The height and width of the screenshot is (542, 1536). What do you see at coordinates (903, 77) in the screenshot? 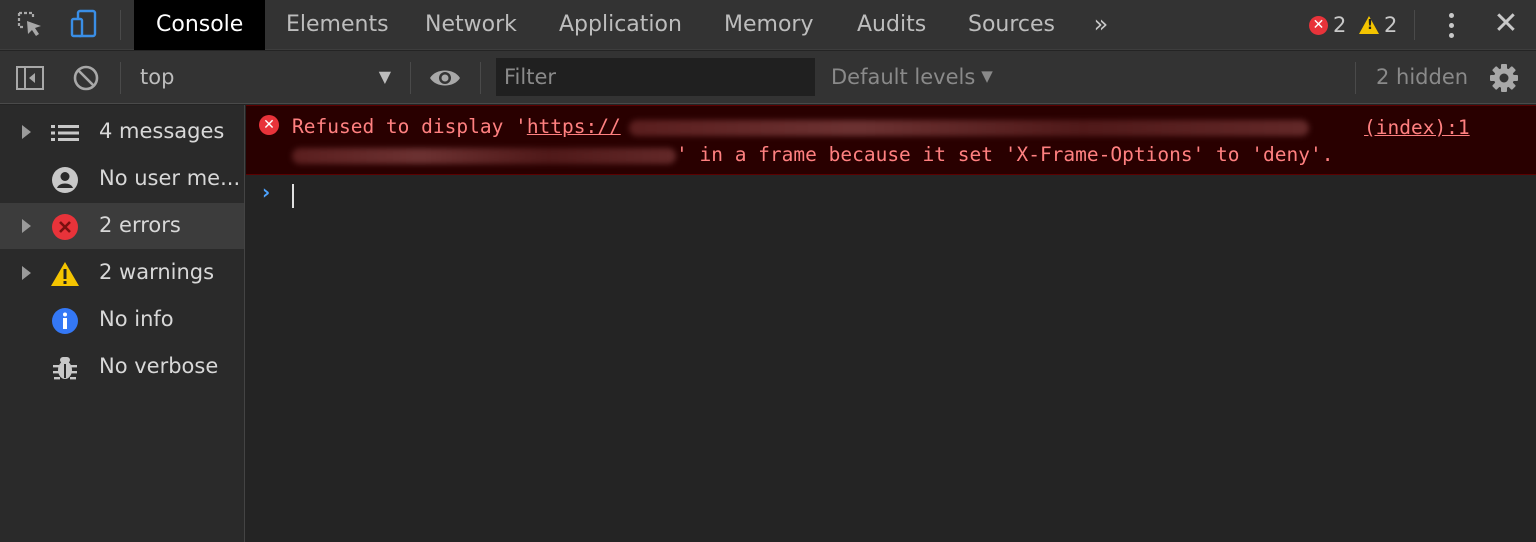
I see `log-levels-label: Default levels` at bounding box center [903, 77].